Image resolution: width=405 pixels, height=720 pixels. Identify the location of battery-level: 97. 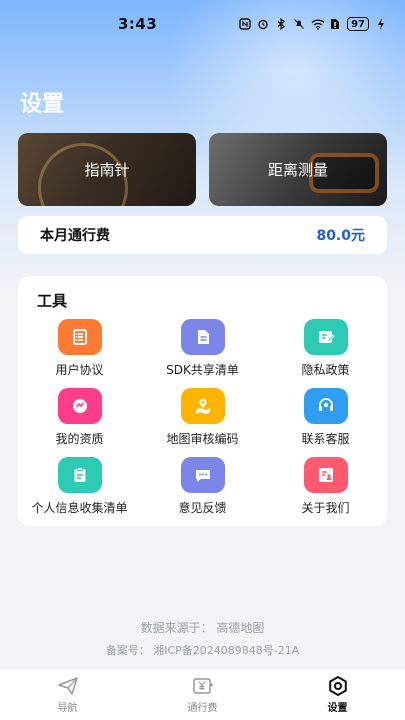
(358, 24).